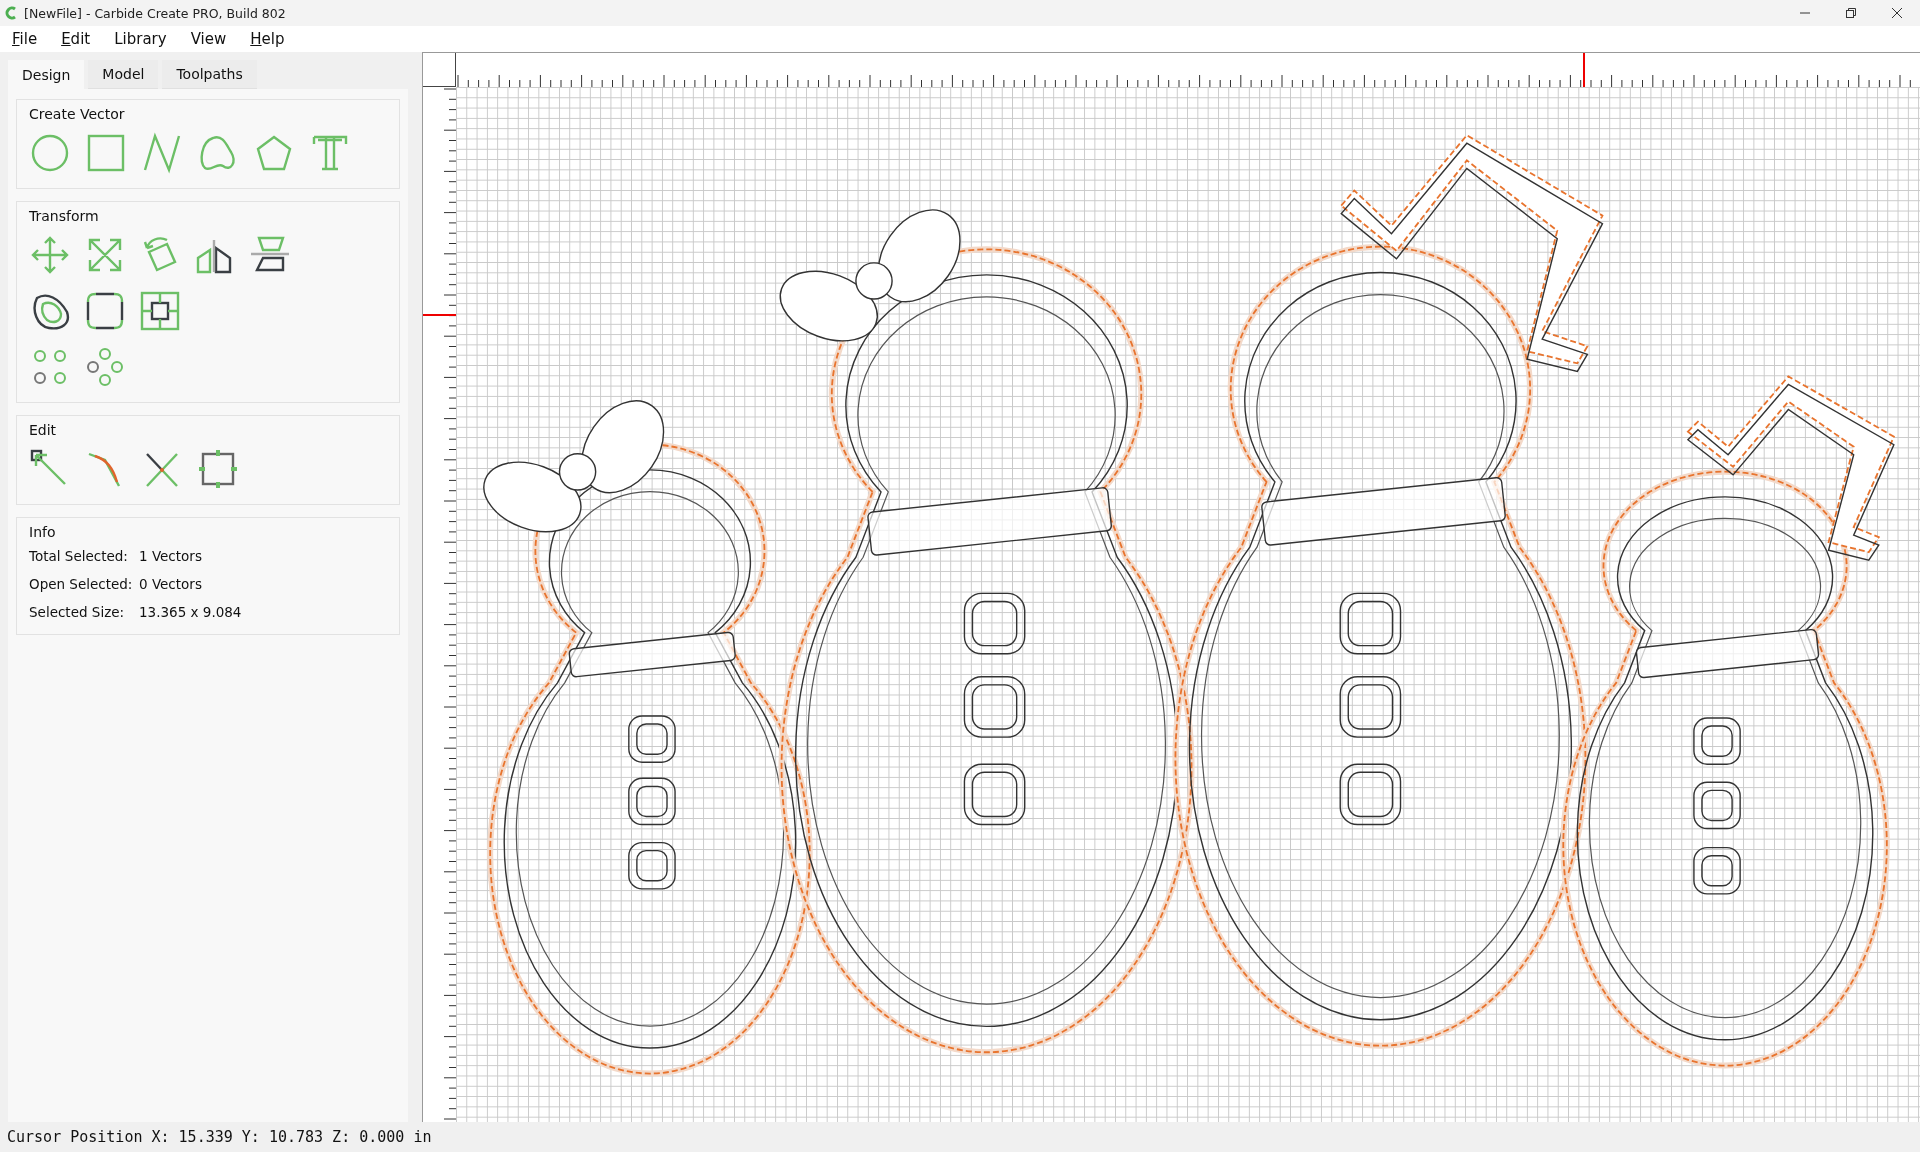  I want to click on fillet-icon, so click(105, 311).